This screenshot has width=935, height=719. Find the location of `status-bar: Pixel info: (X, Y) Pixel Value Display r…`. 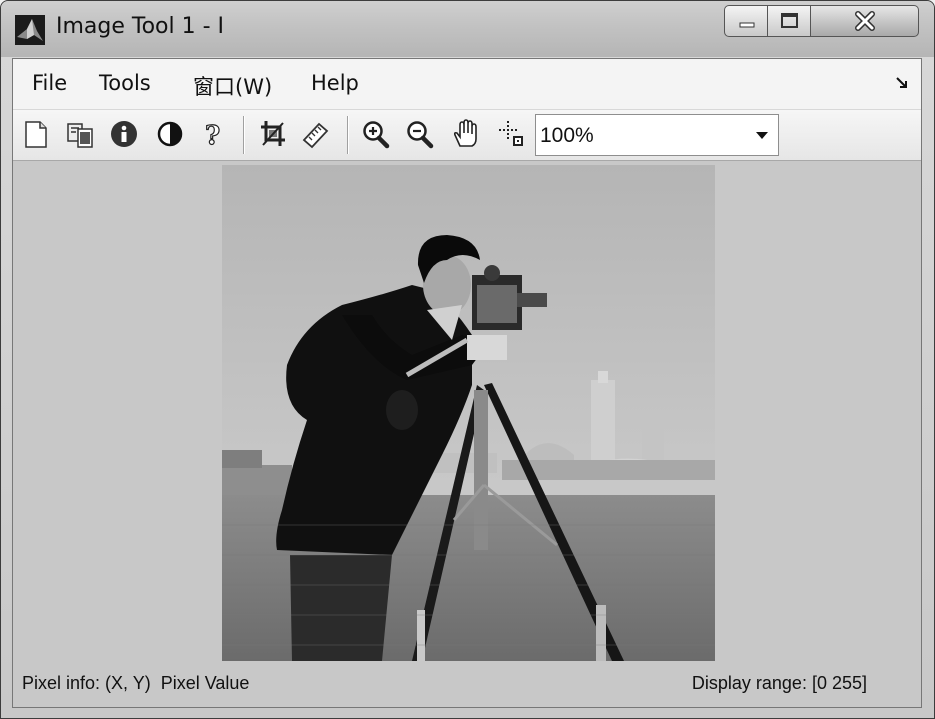

status-bar: Pixel info: (X, Y) Pixel Value Display r… is located at coordinates (467, 684).